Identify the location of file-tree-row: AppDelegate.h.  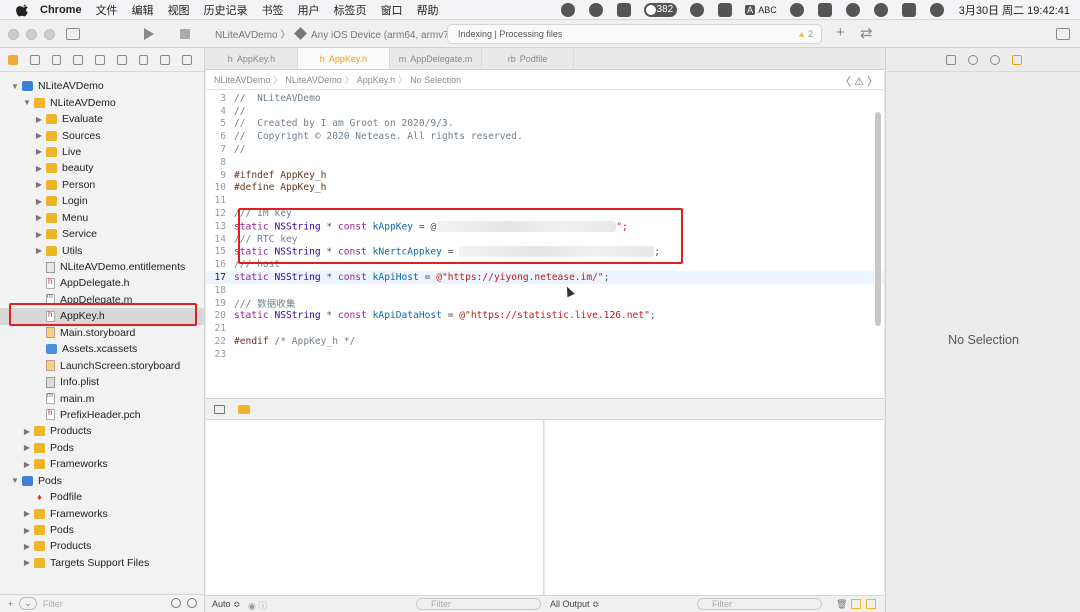
(102, 283).